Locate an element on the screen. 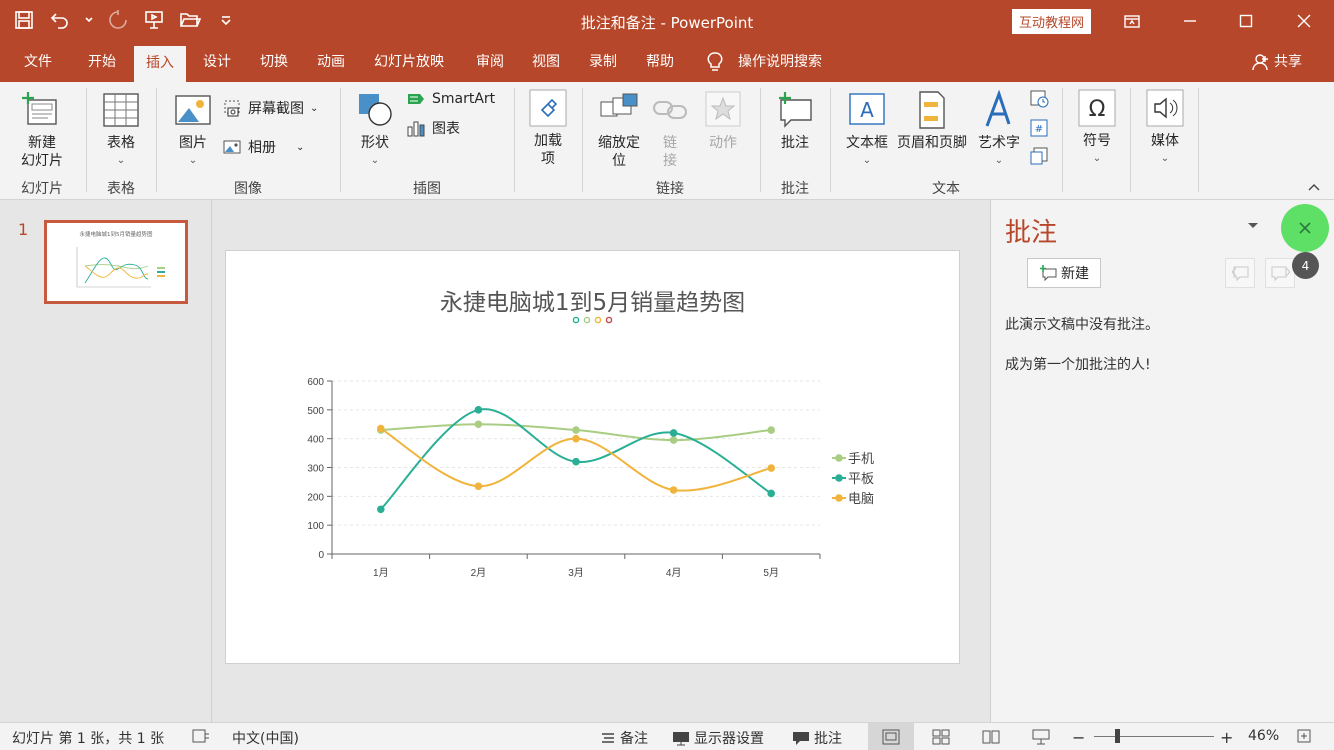 The image size is (1334, 750). header-footer-button: 页眉和页脚 is located at coordinates (932, 121).